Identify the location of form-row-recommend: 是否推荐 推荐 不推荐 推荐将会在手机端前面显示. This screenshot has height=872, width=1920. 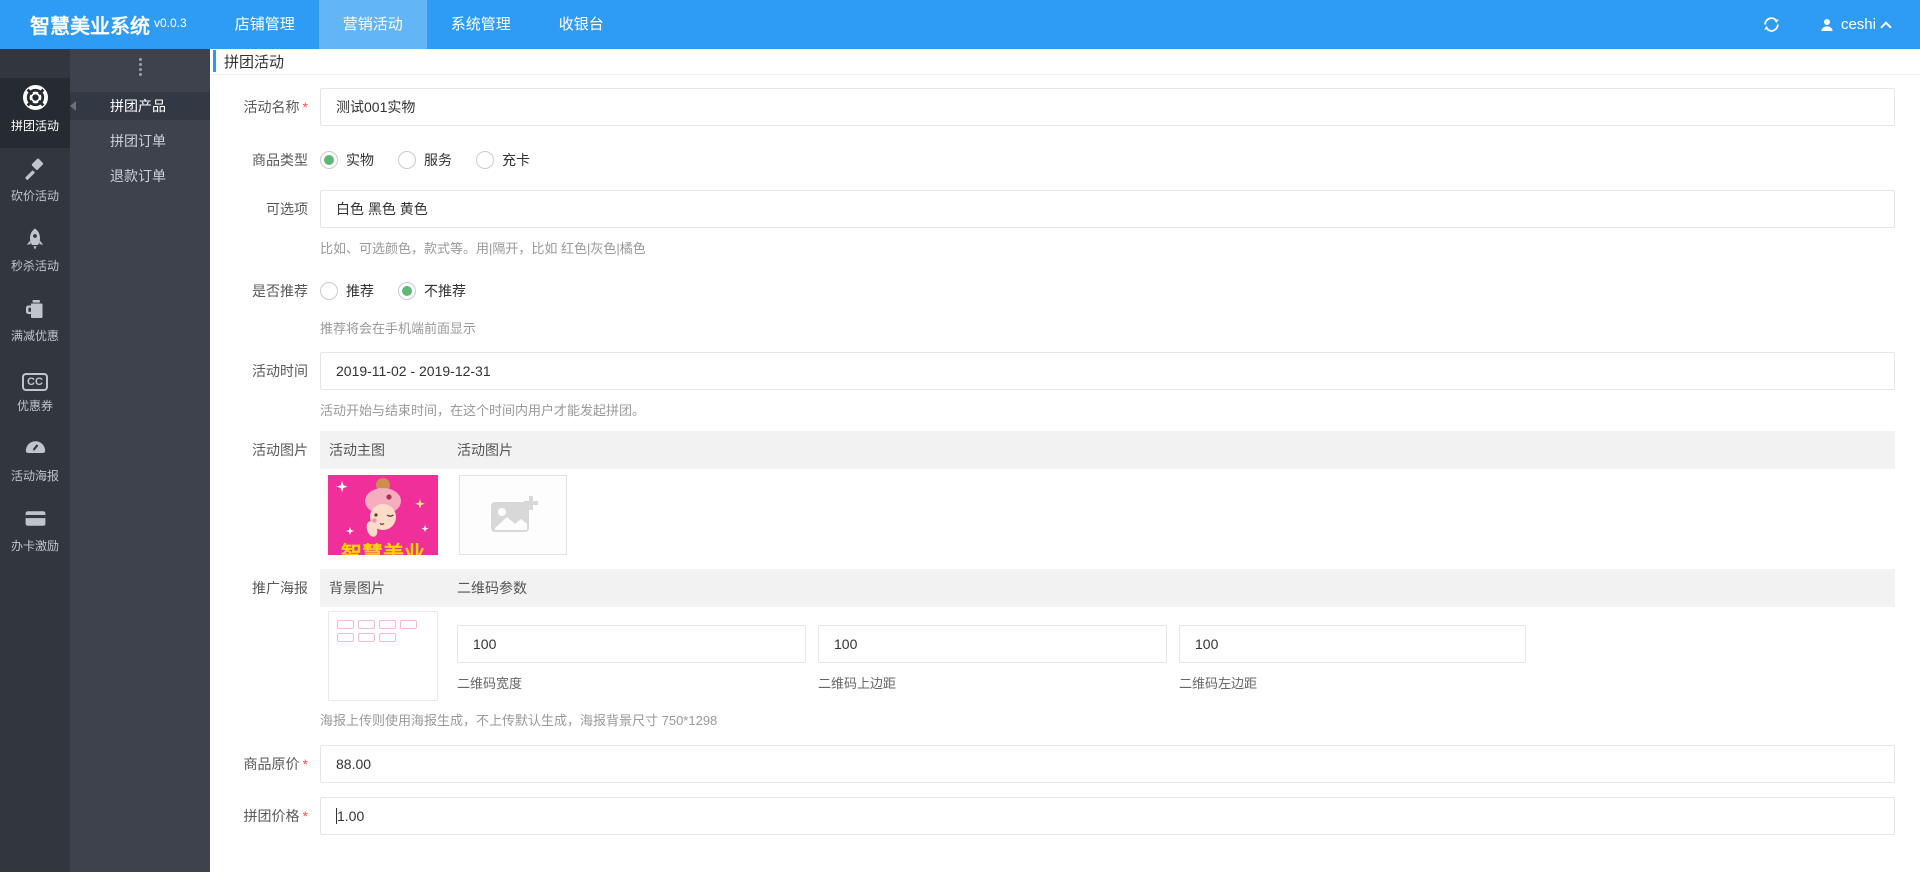
(1058, 304).